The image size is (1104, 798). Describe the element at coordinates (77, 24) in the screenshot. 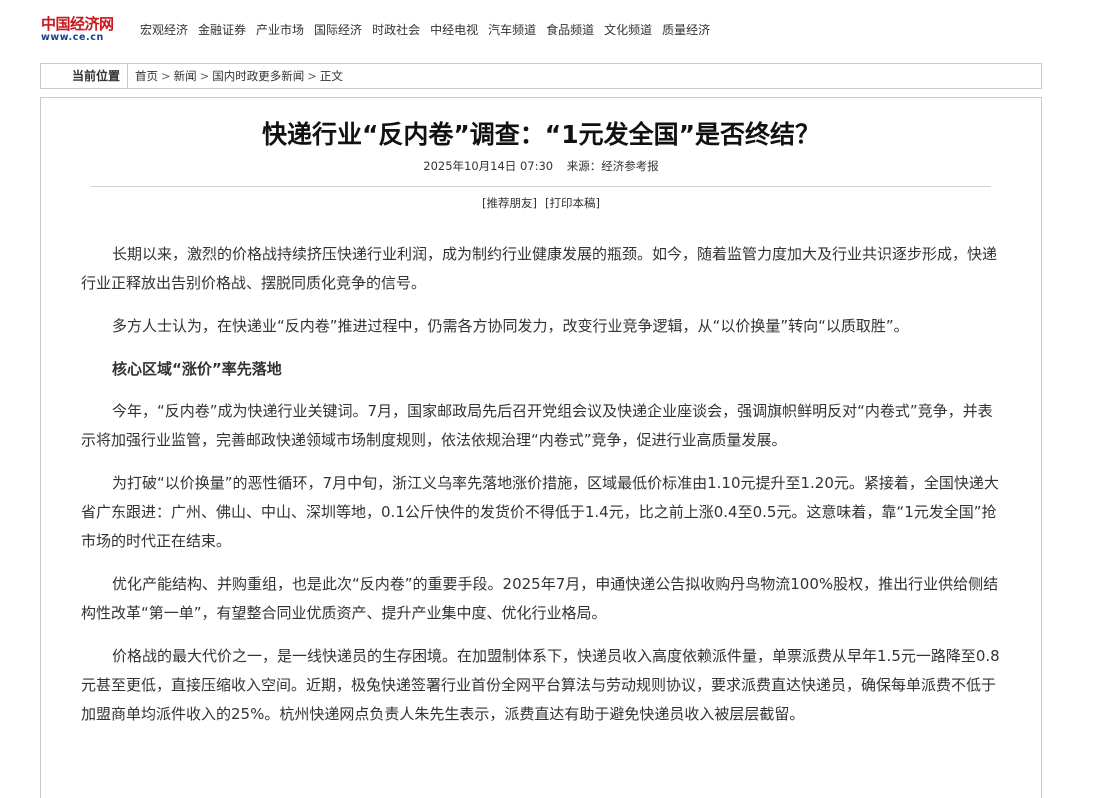

I see `logo-text: 中国经济网` at that location.